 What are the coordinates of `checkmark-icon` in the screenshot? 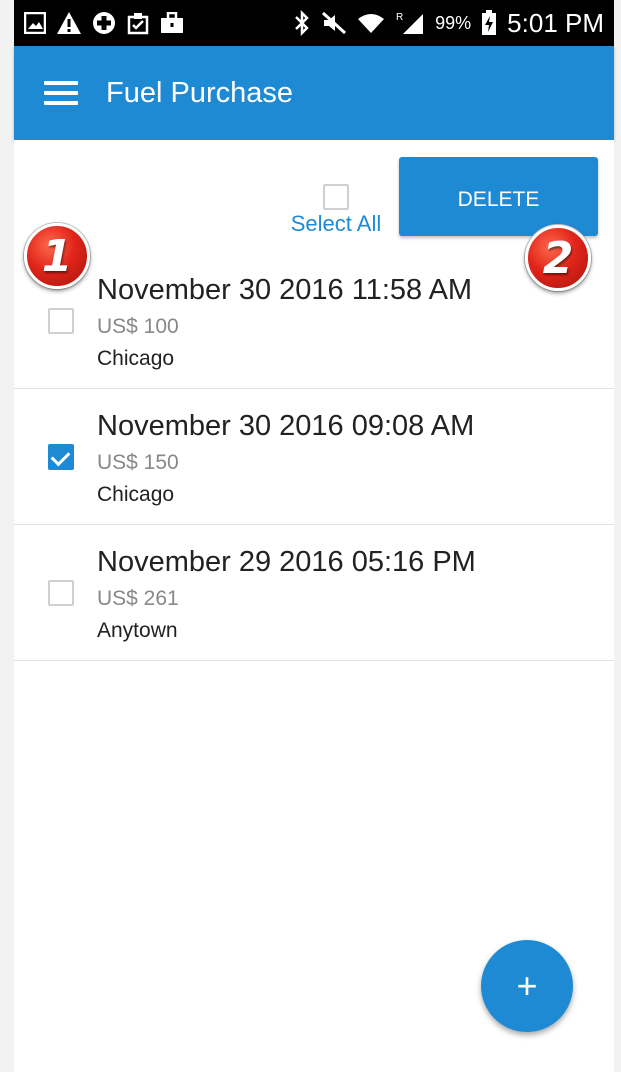 It's located at (60, 456).